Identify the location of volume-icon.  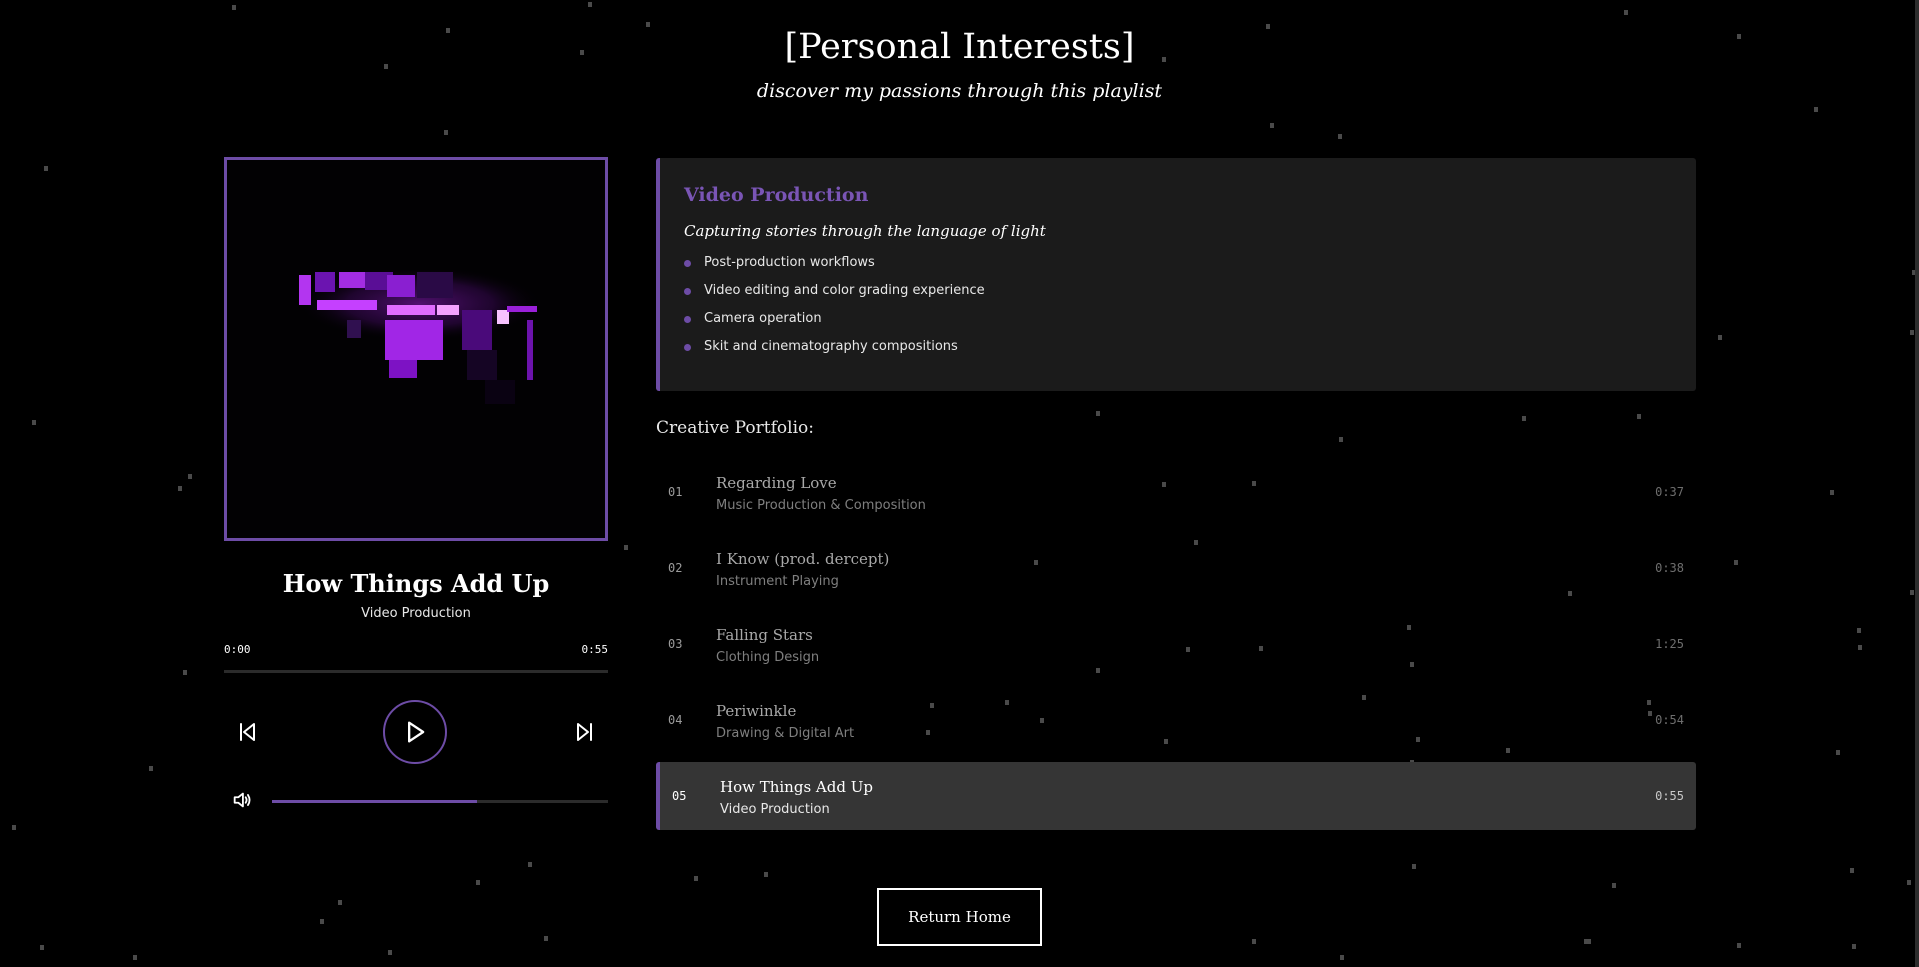
(242, 800).